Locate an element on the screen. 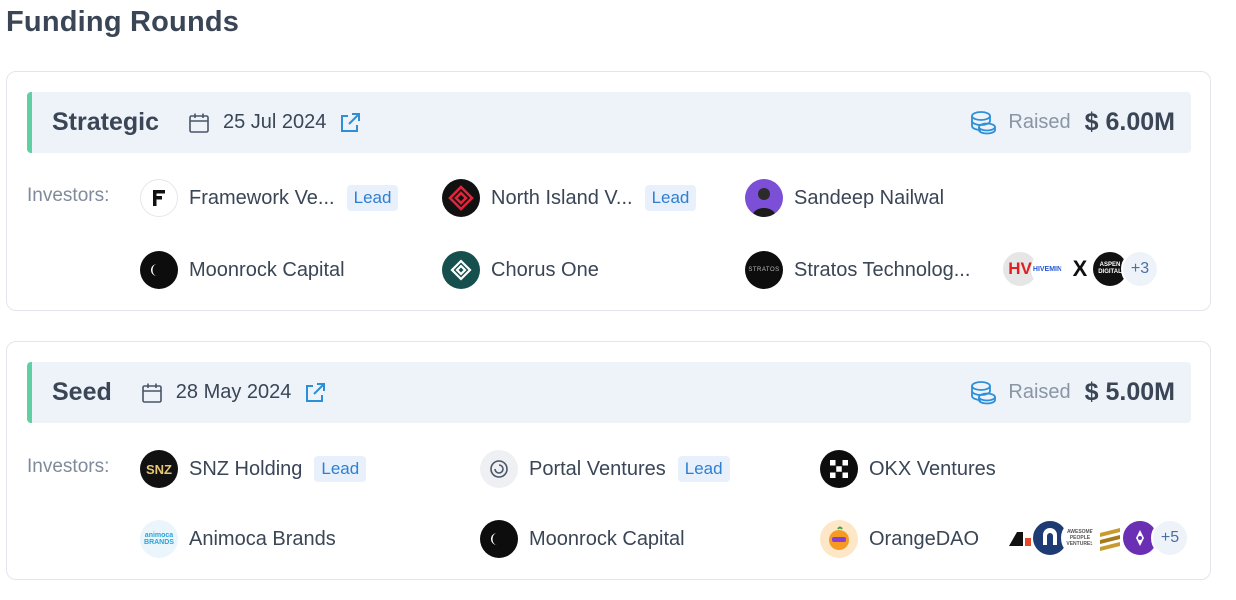 This screenshot has height=600, width=1236. framework-logo-icon is located at coordinates (159, 198).